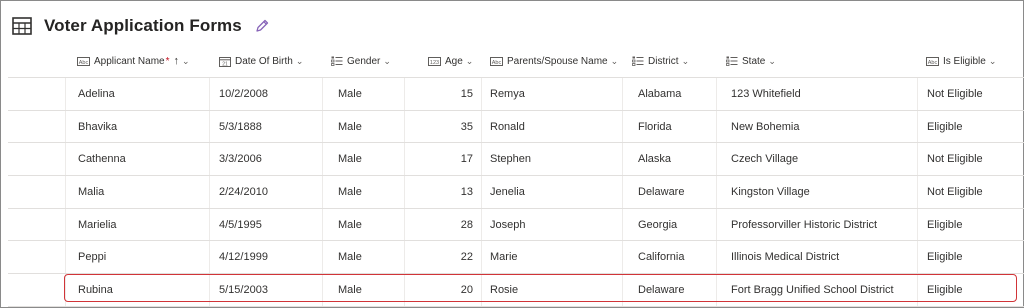  What do you see at coordinates (751, 61) in the screenshot?
I see `column-header-state: State ⌄` at bounding box center [751, 61].